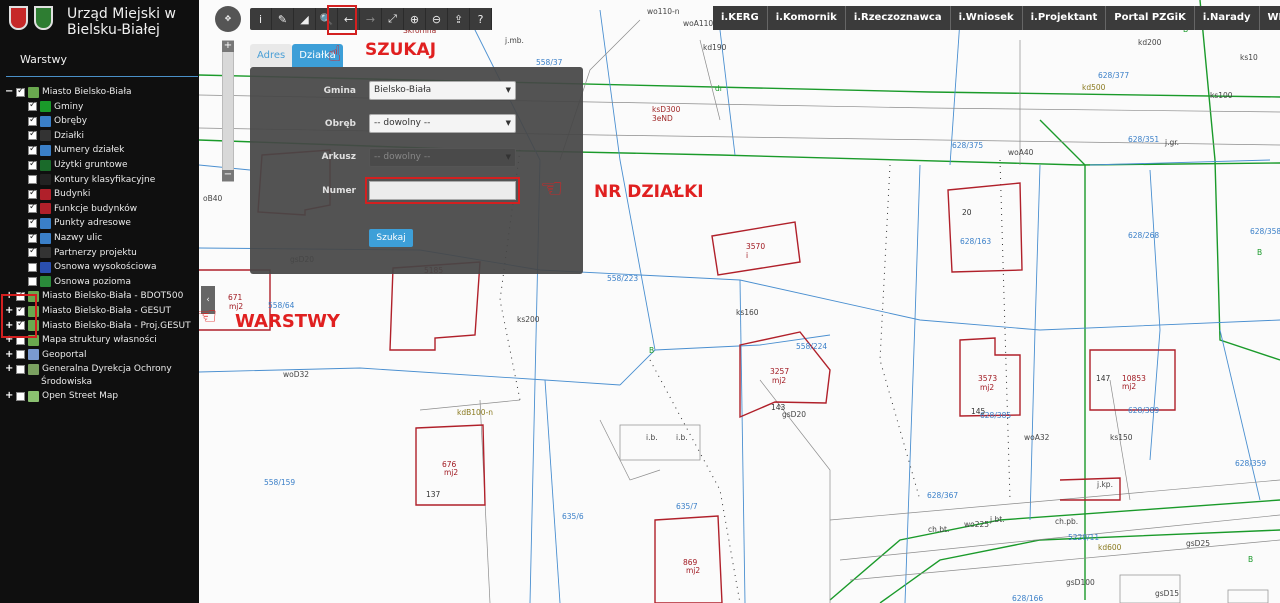  I want to click on layer-item: Użytki gruntowe, so click(76, 165).